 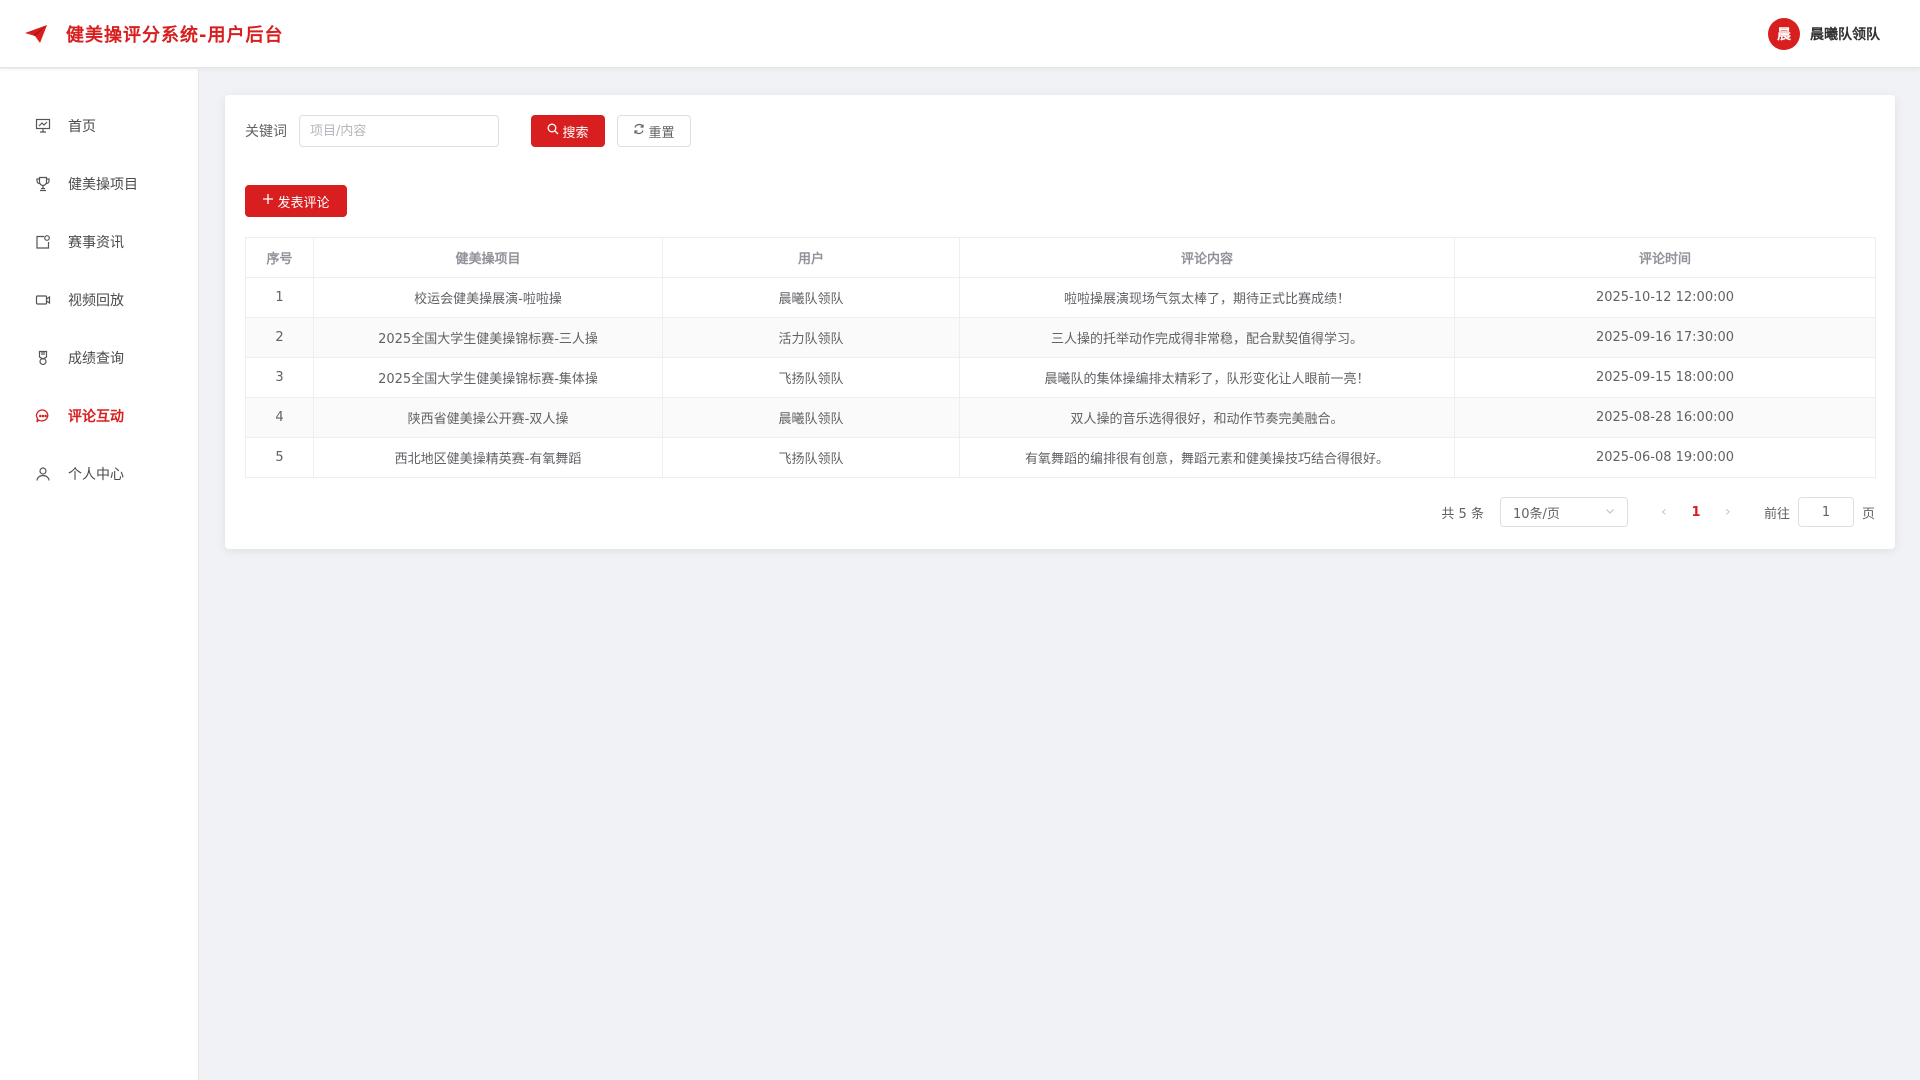 I want to click on top-header: 健美操评分系统-用户后台 晨 晨曦队领队, so click(x=960, y=34).